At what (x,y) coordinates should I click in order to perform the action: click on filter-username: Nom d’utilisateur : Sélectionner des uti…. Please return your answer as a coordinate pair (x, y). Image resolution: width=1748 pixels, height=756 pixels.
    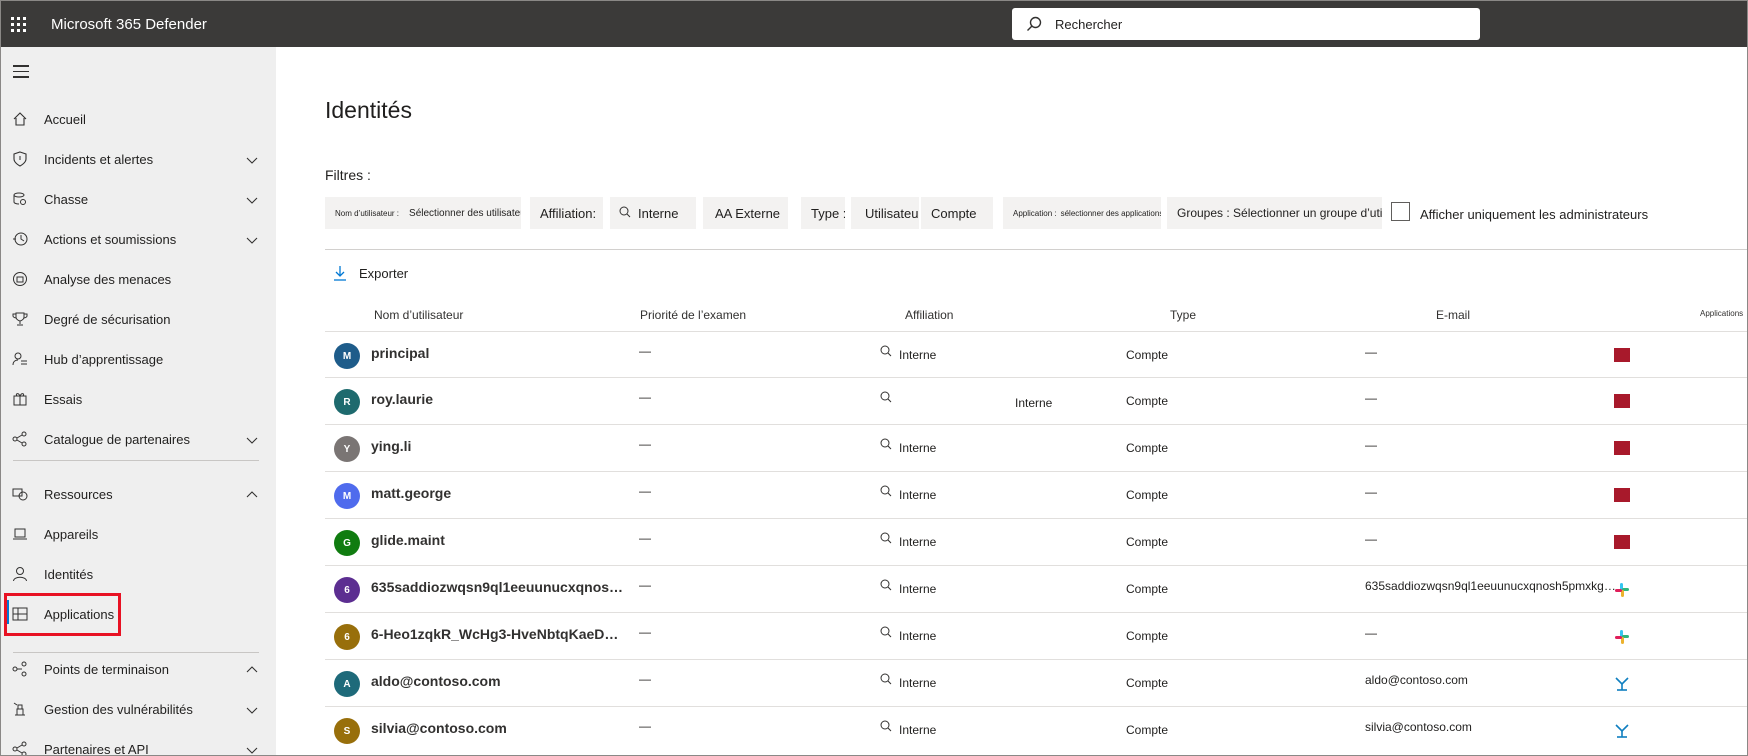
    Looking at the image, I should click on (423, 213).